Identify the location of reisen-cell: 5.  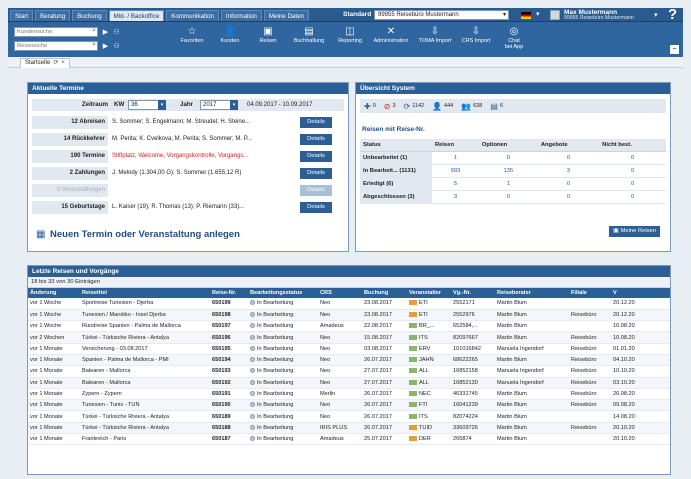
(455, 184).